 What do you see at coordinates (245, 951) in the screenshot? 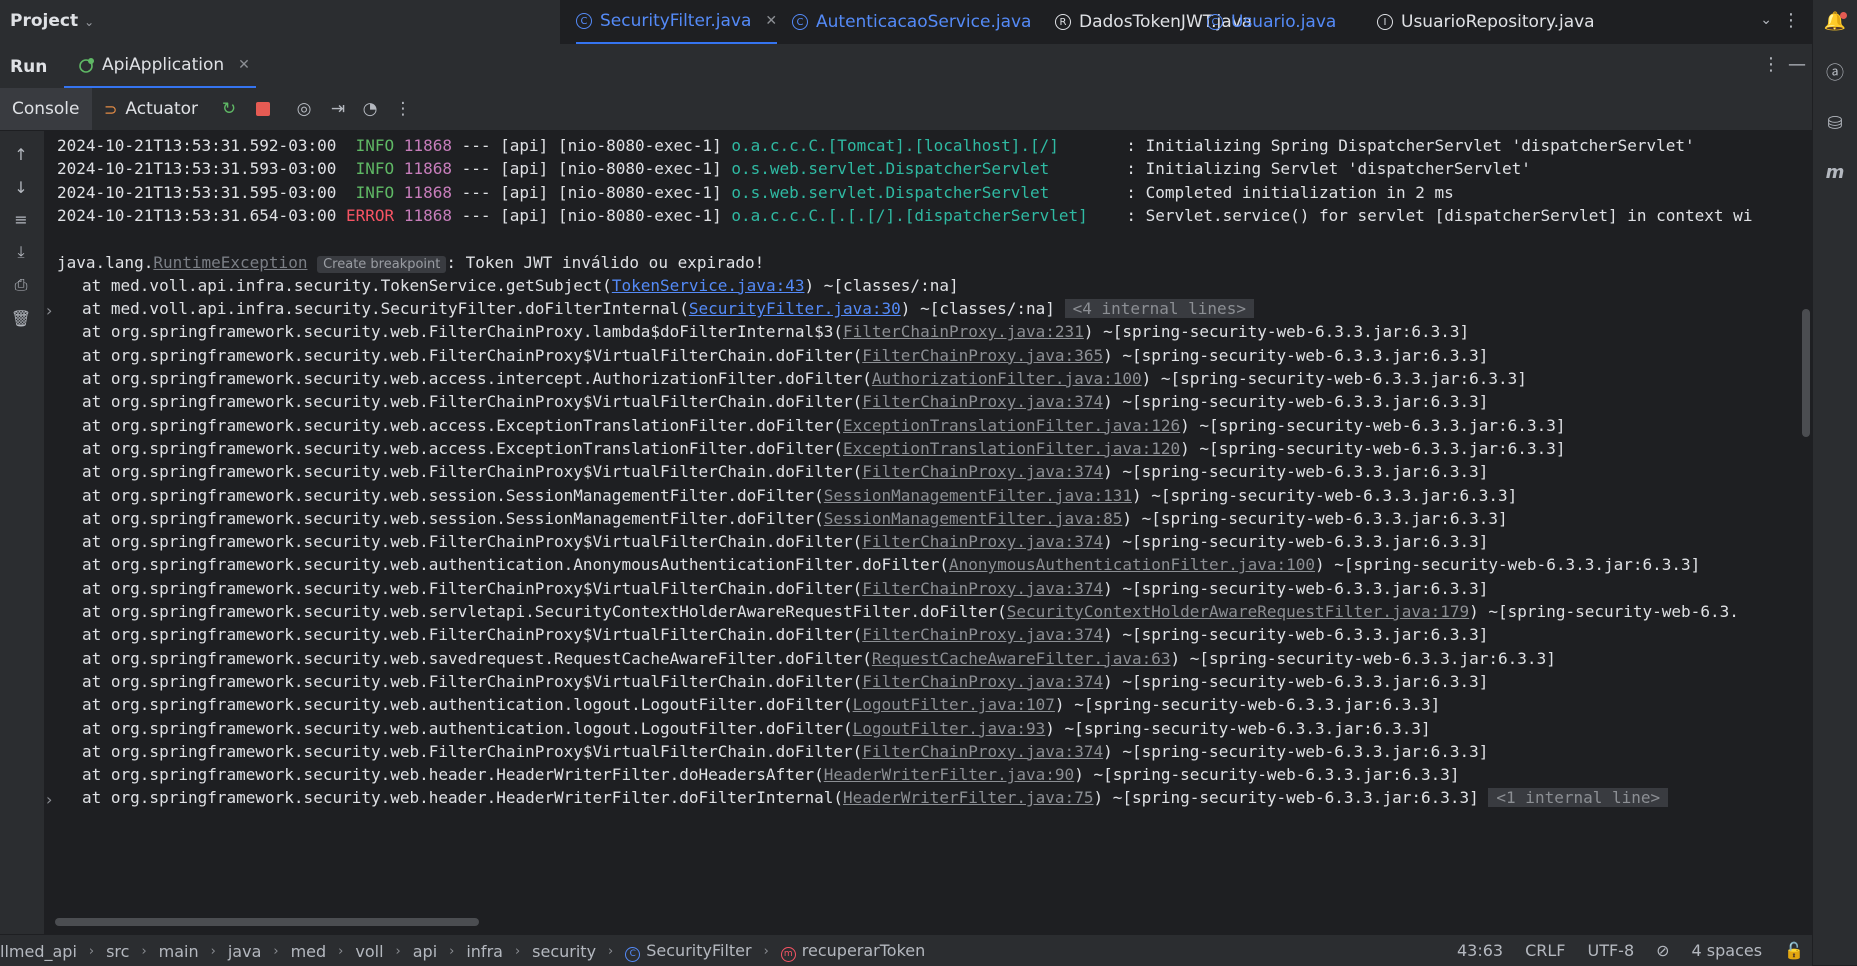
I see `breadcrumb-item: java` at bounding box center [245, 951].